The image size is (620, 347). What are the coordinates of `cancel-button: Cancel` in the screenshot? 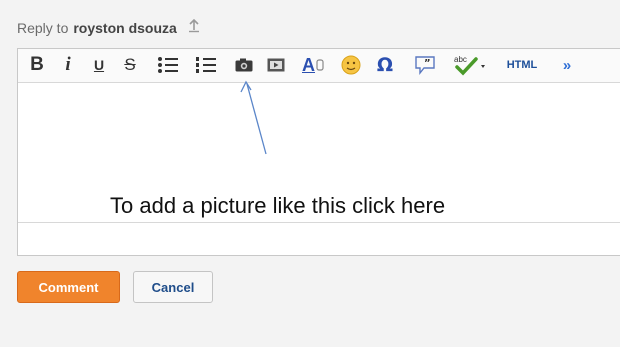 It's located at (173, 287).